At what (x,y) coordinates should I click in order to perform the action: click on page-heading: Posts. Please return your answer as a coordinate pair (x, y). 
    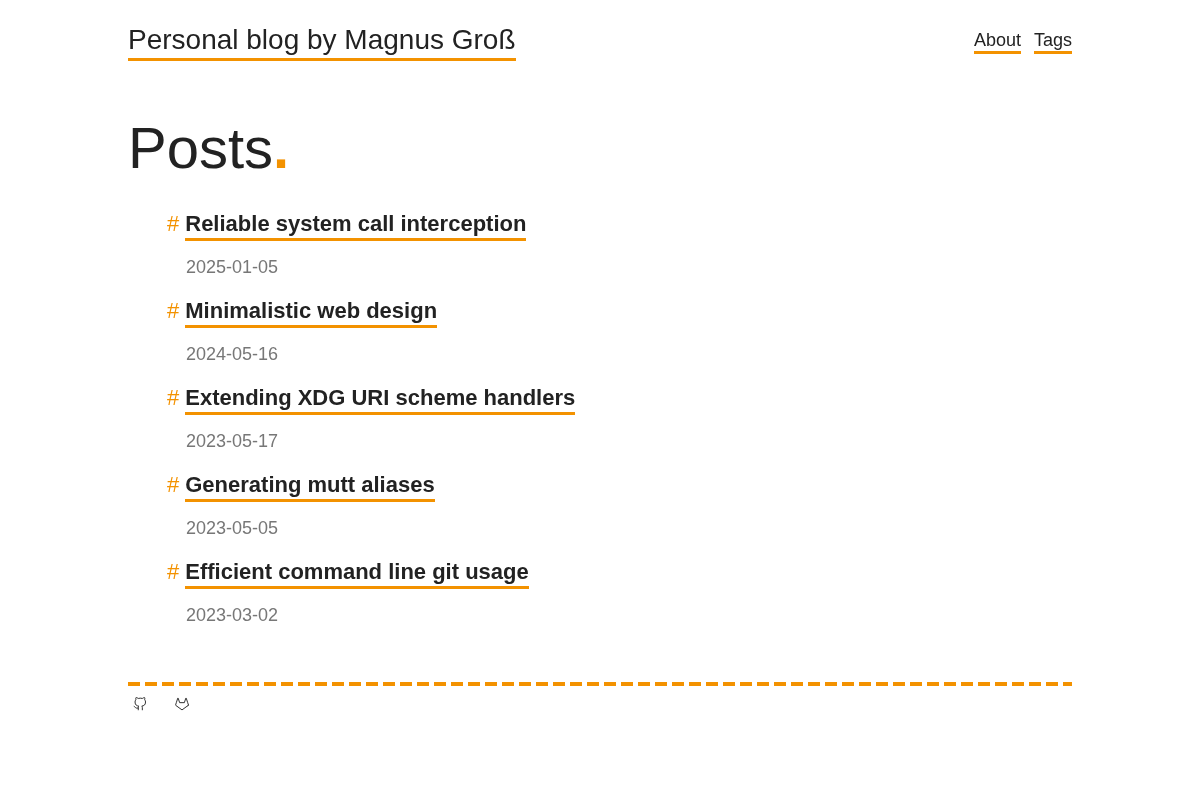
    Looking at the image, I should click on (201, 148).